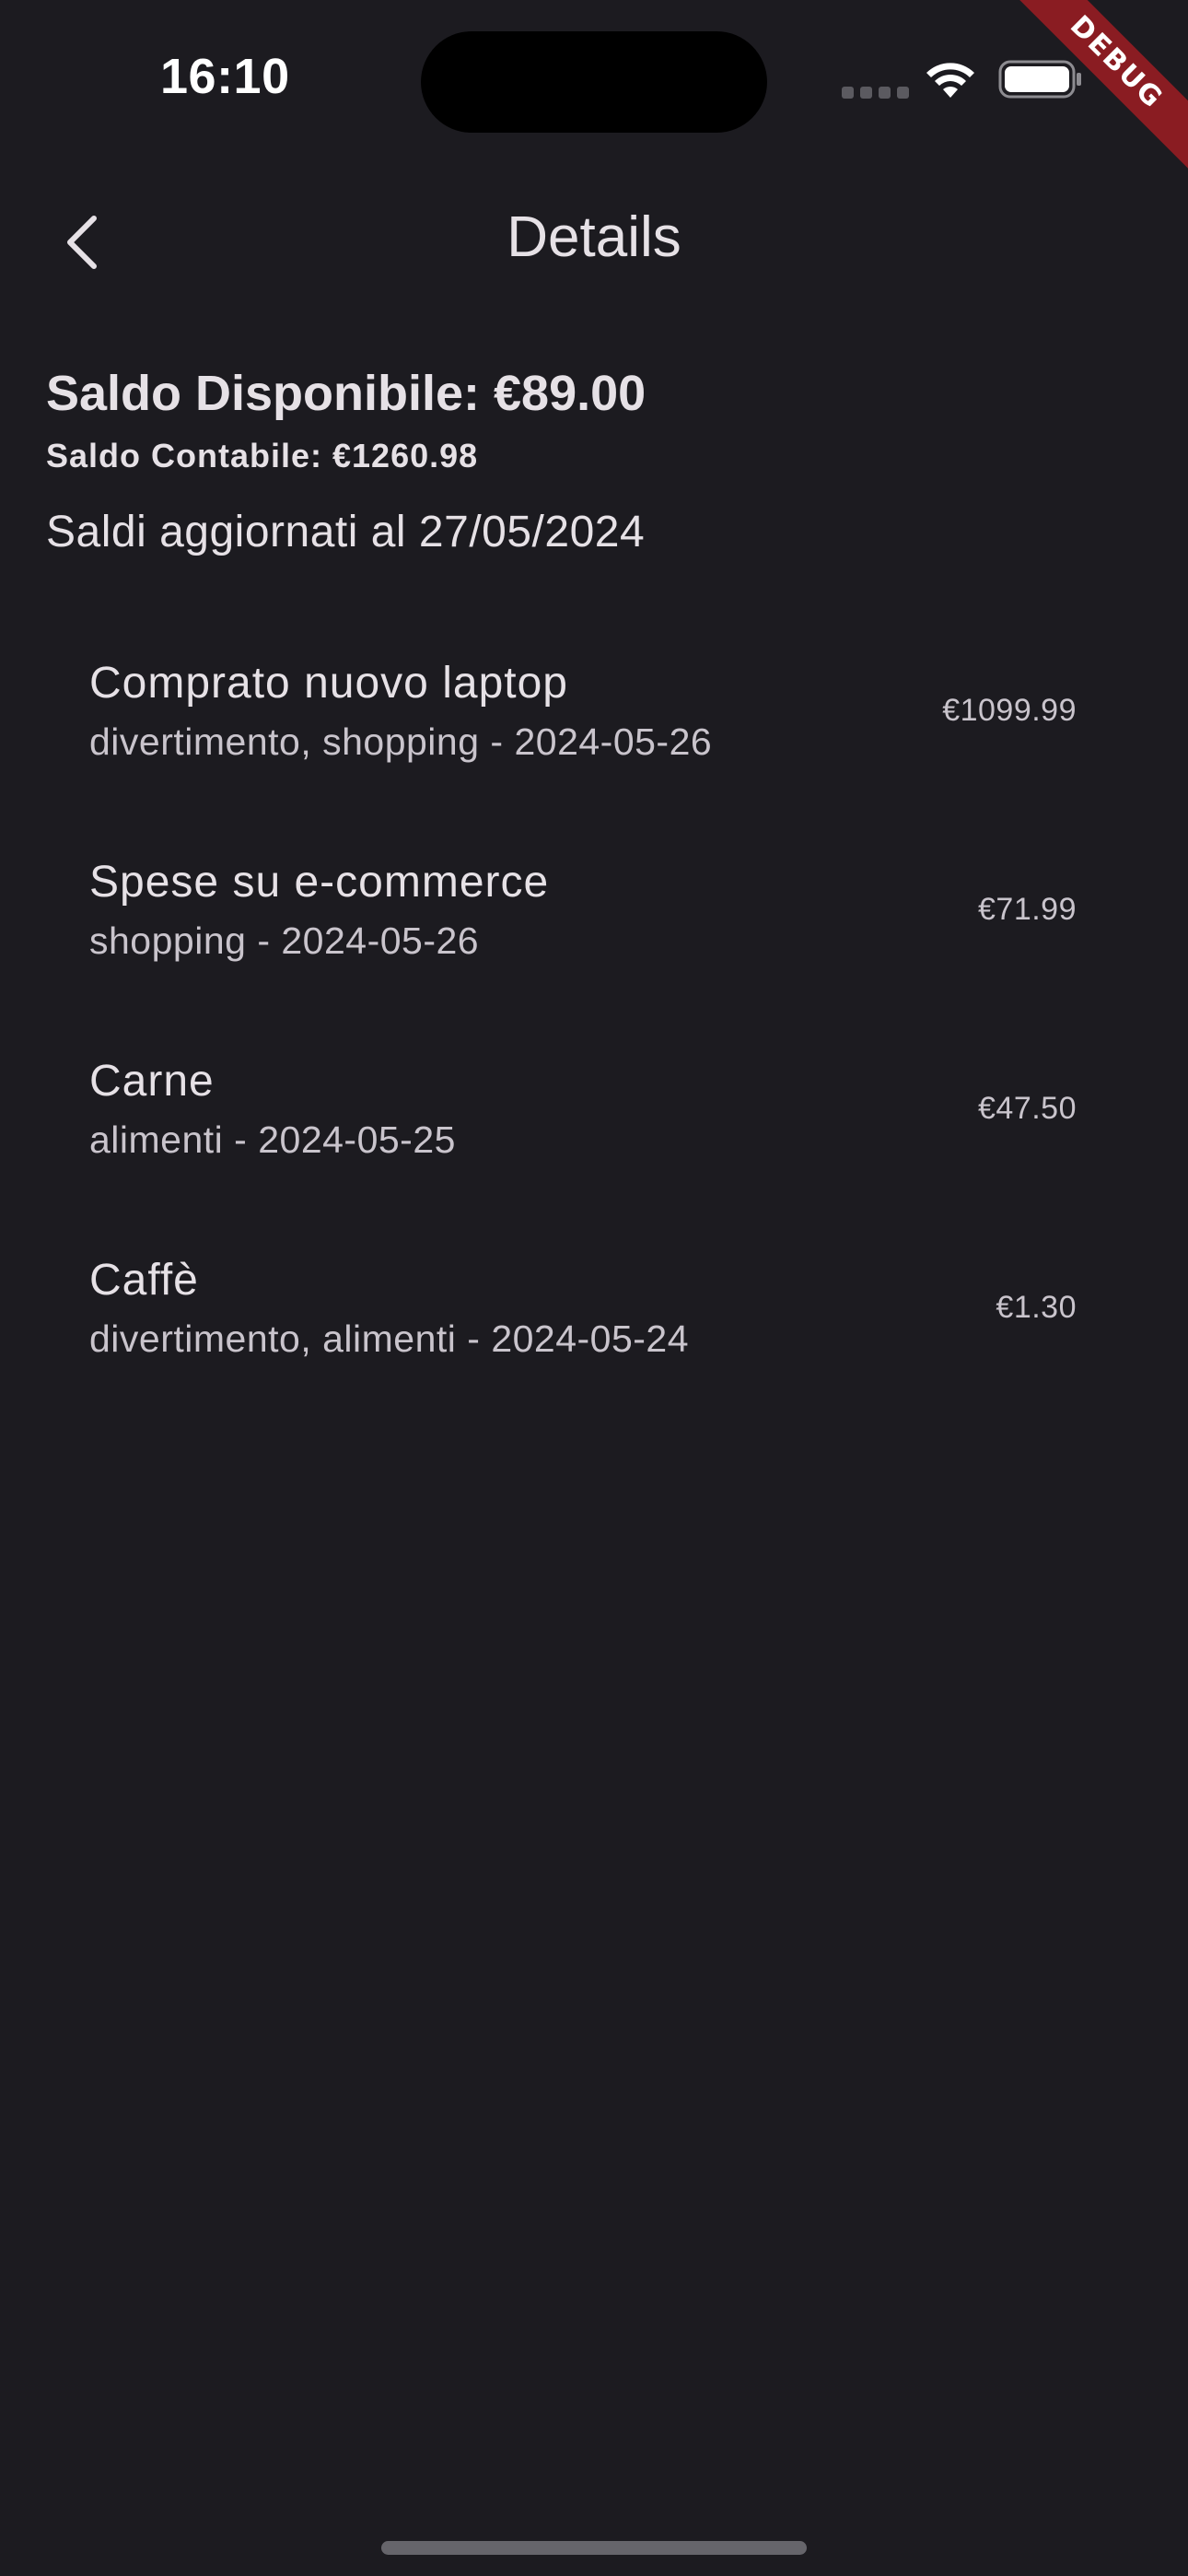  What do you see at coordinates (950, 80) in the screenshot?
I see `wifi-icon` at bounding box center [950, 80].